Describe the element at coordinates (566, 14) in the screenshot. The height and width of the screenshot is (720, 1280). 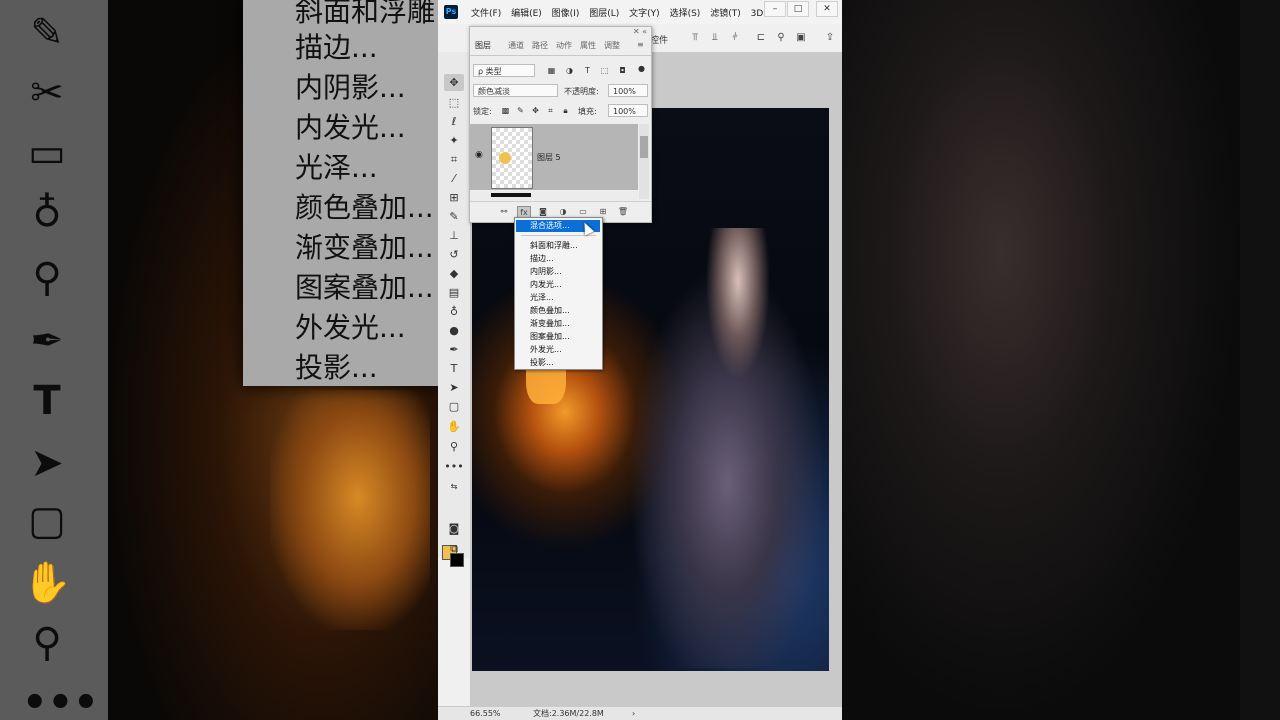
I see `menu-image: 图像(I)` at that location.